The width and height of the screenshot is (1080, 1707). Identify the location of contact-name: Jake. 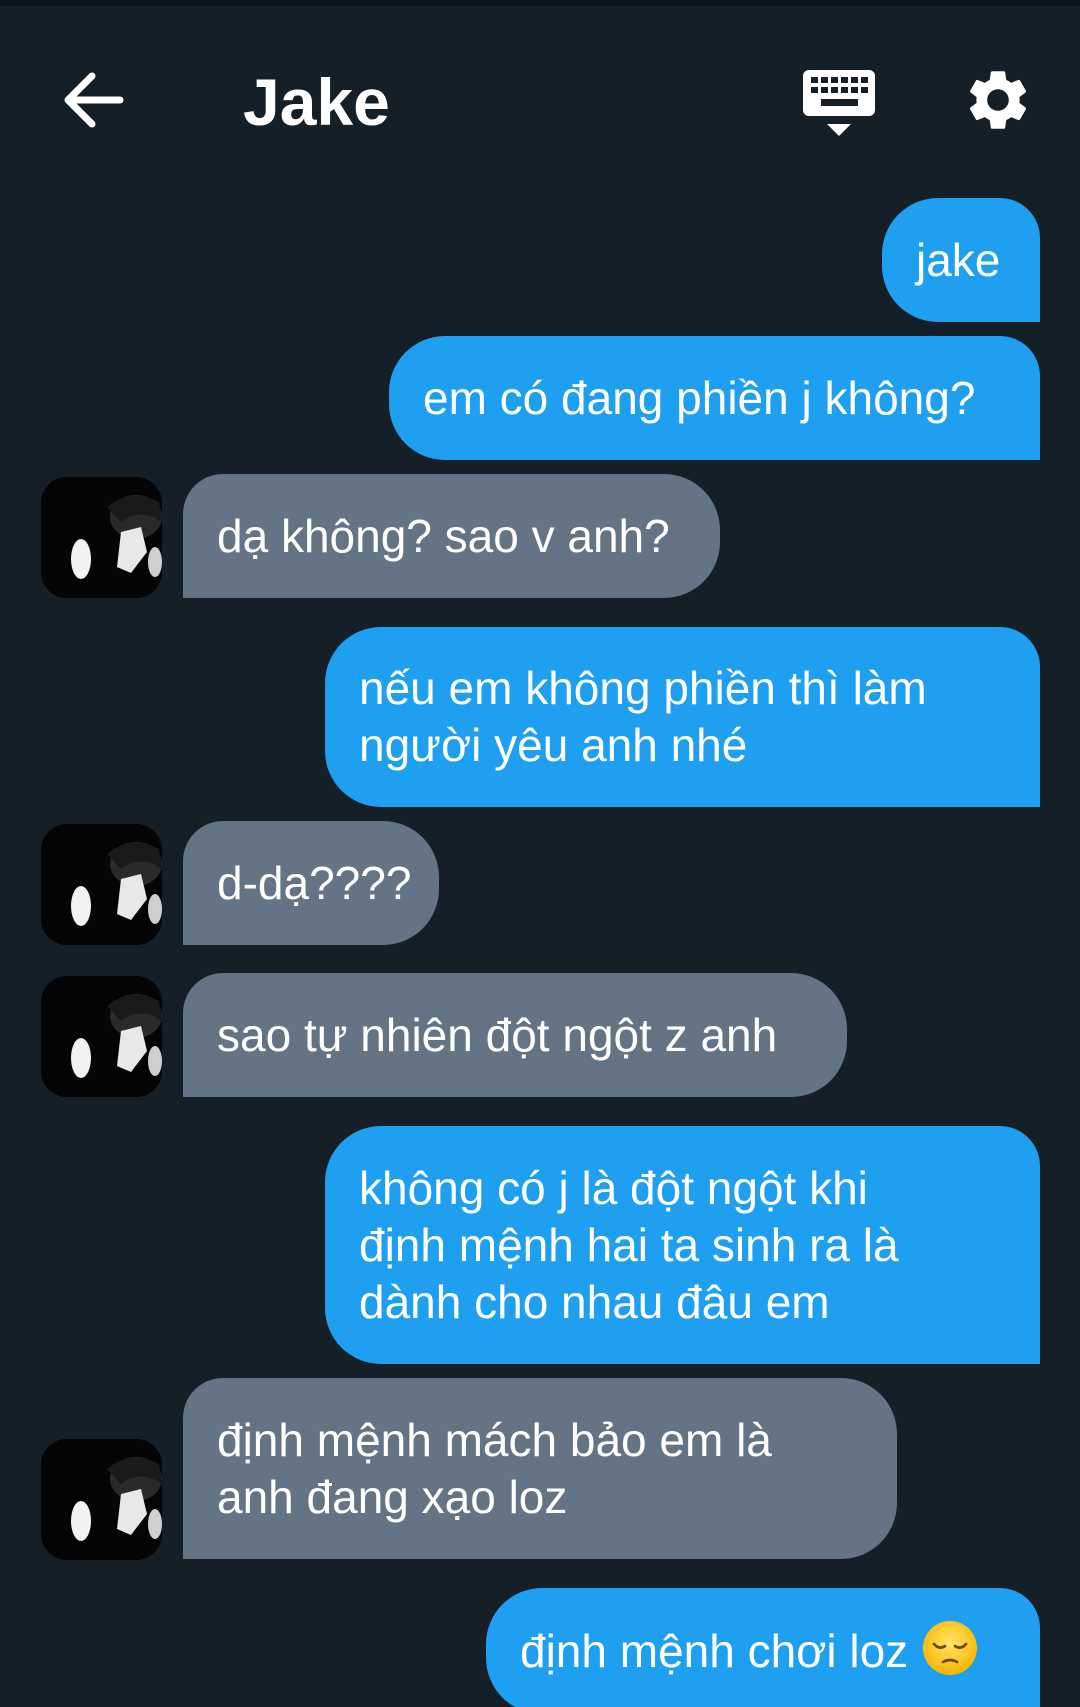
(316, 102).